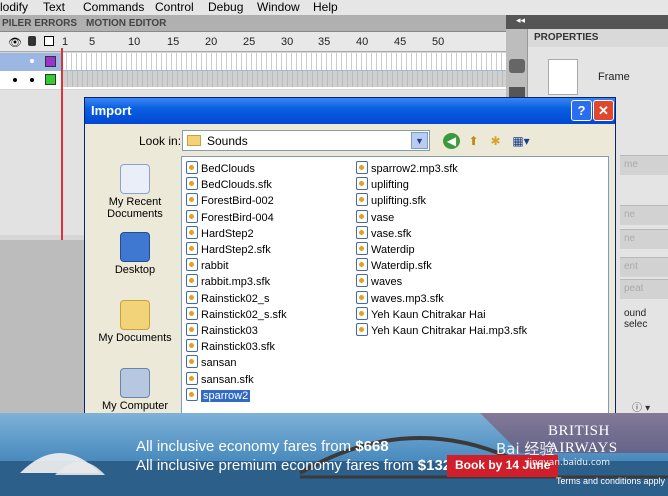  Describe the element at coordinates (451, 141) in the screenshot. I see `back-icon: ◀` at that location.